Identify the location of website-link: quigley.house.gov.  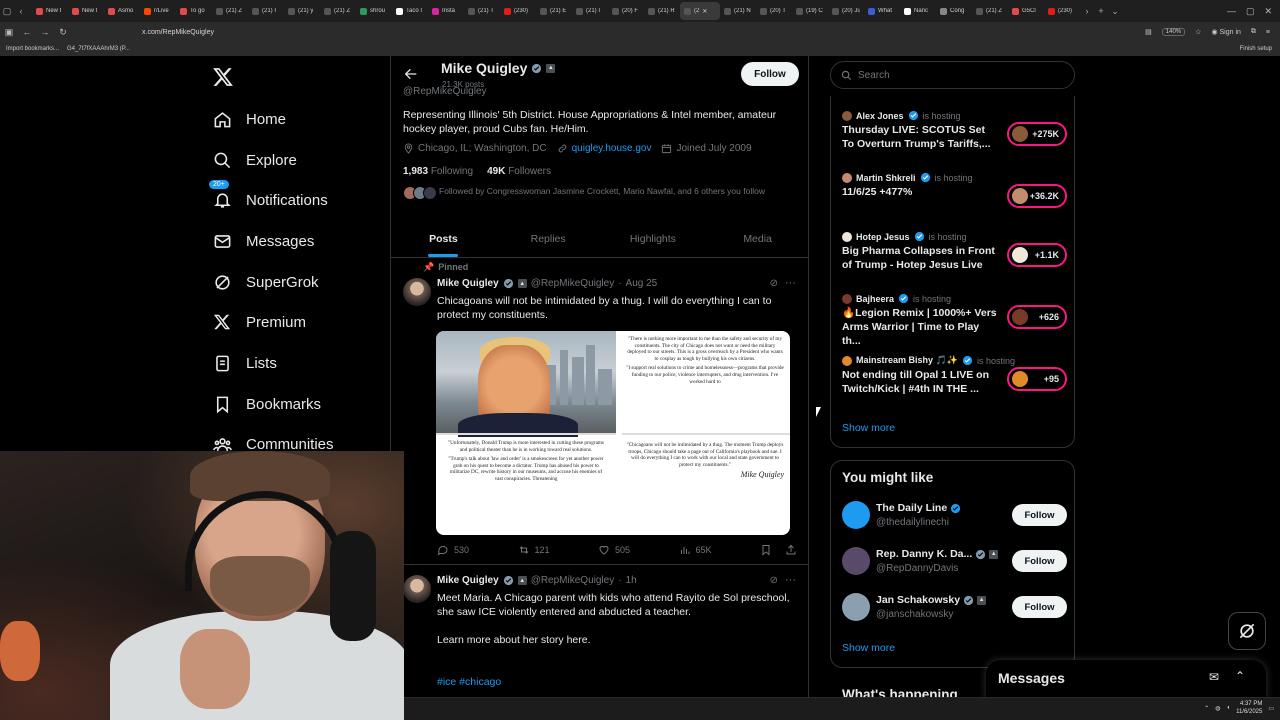
(612, 148).